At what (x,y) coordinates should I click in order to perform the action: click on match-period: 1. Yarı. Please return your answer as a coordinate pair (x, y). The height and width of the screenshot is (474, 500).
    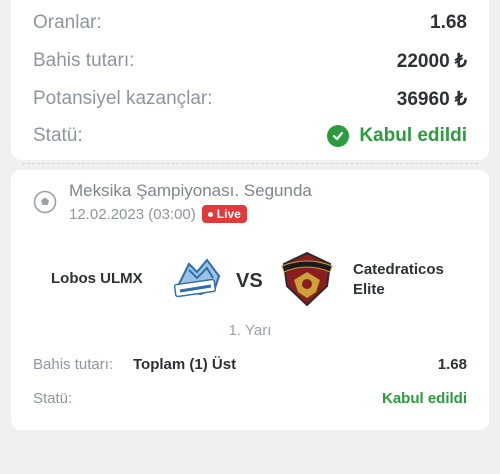
    Looking at the image, I should click on (250, 330).